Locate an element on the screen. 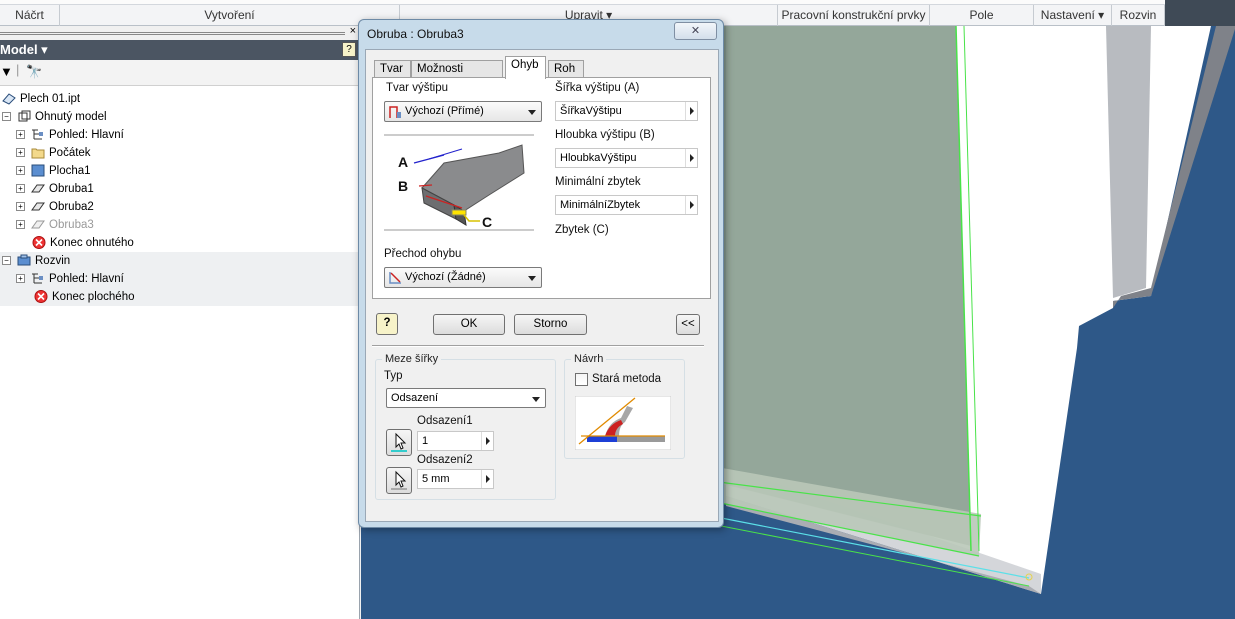  offset2-value: 5 mm is located at coordinates (436, 479).